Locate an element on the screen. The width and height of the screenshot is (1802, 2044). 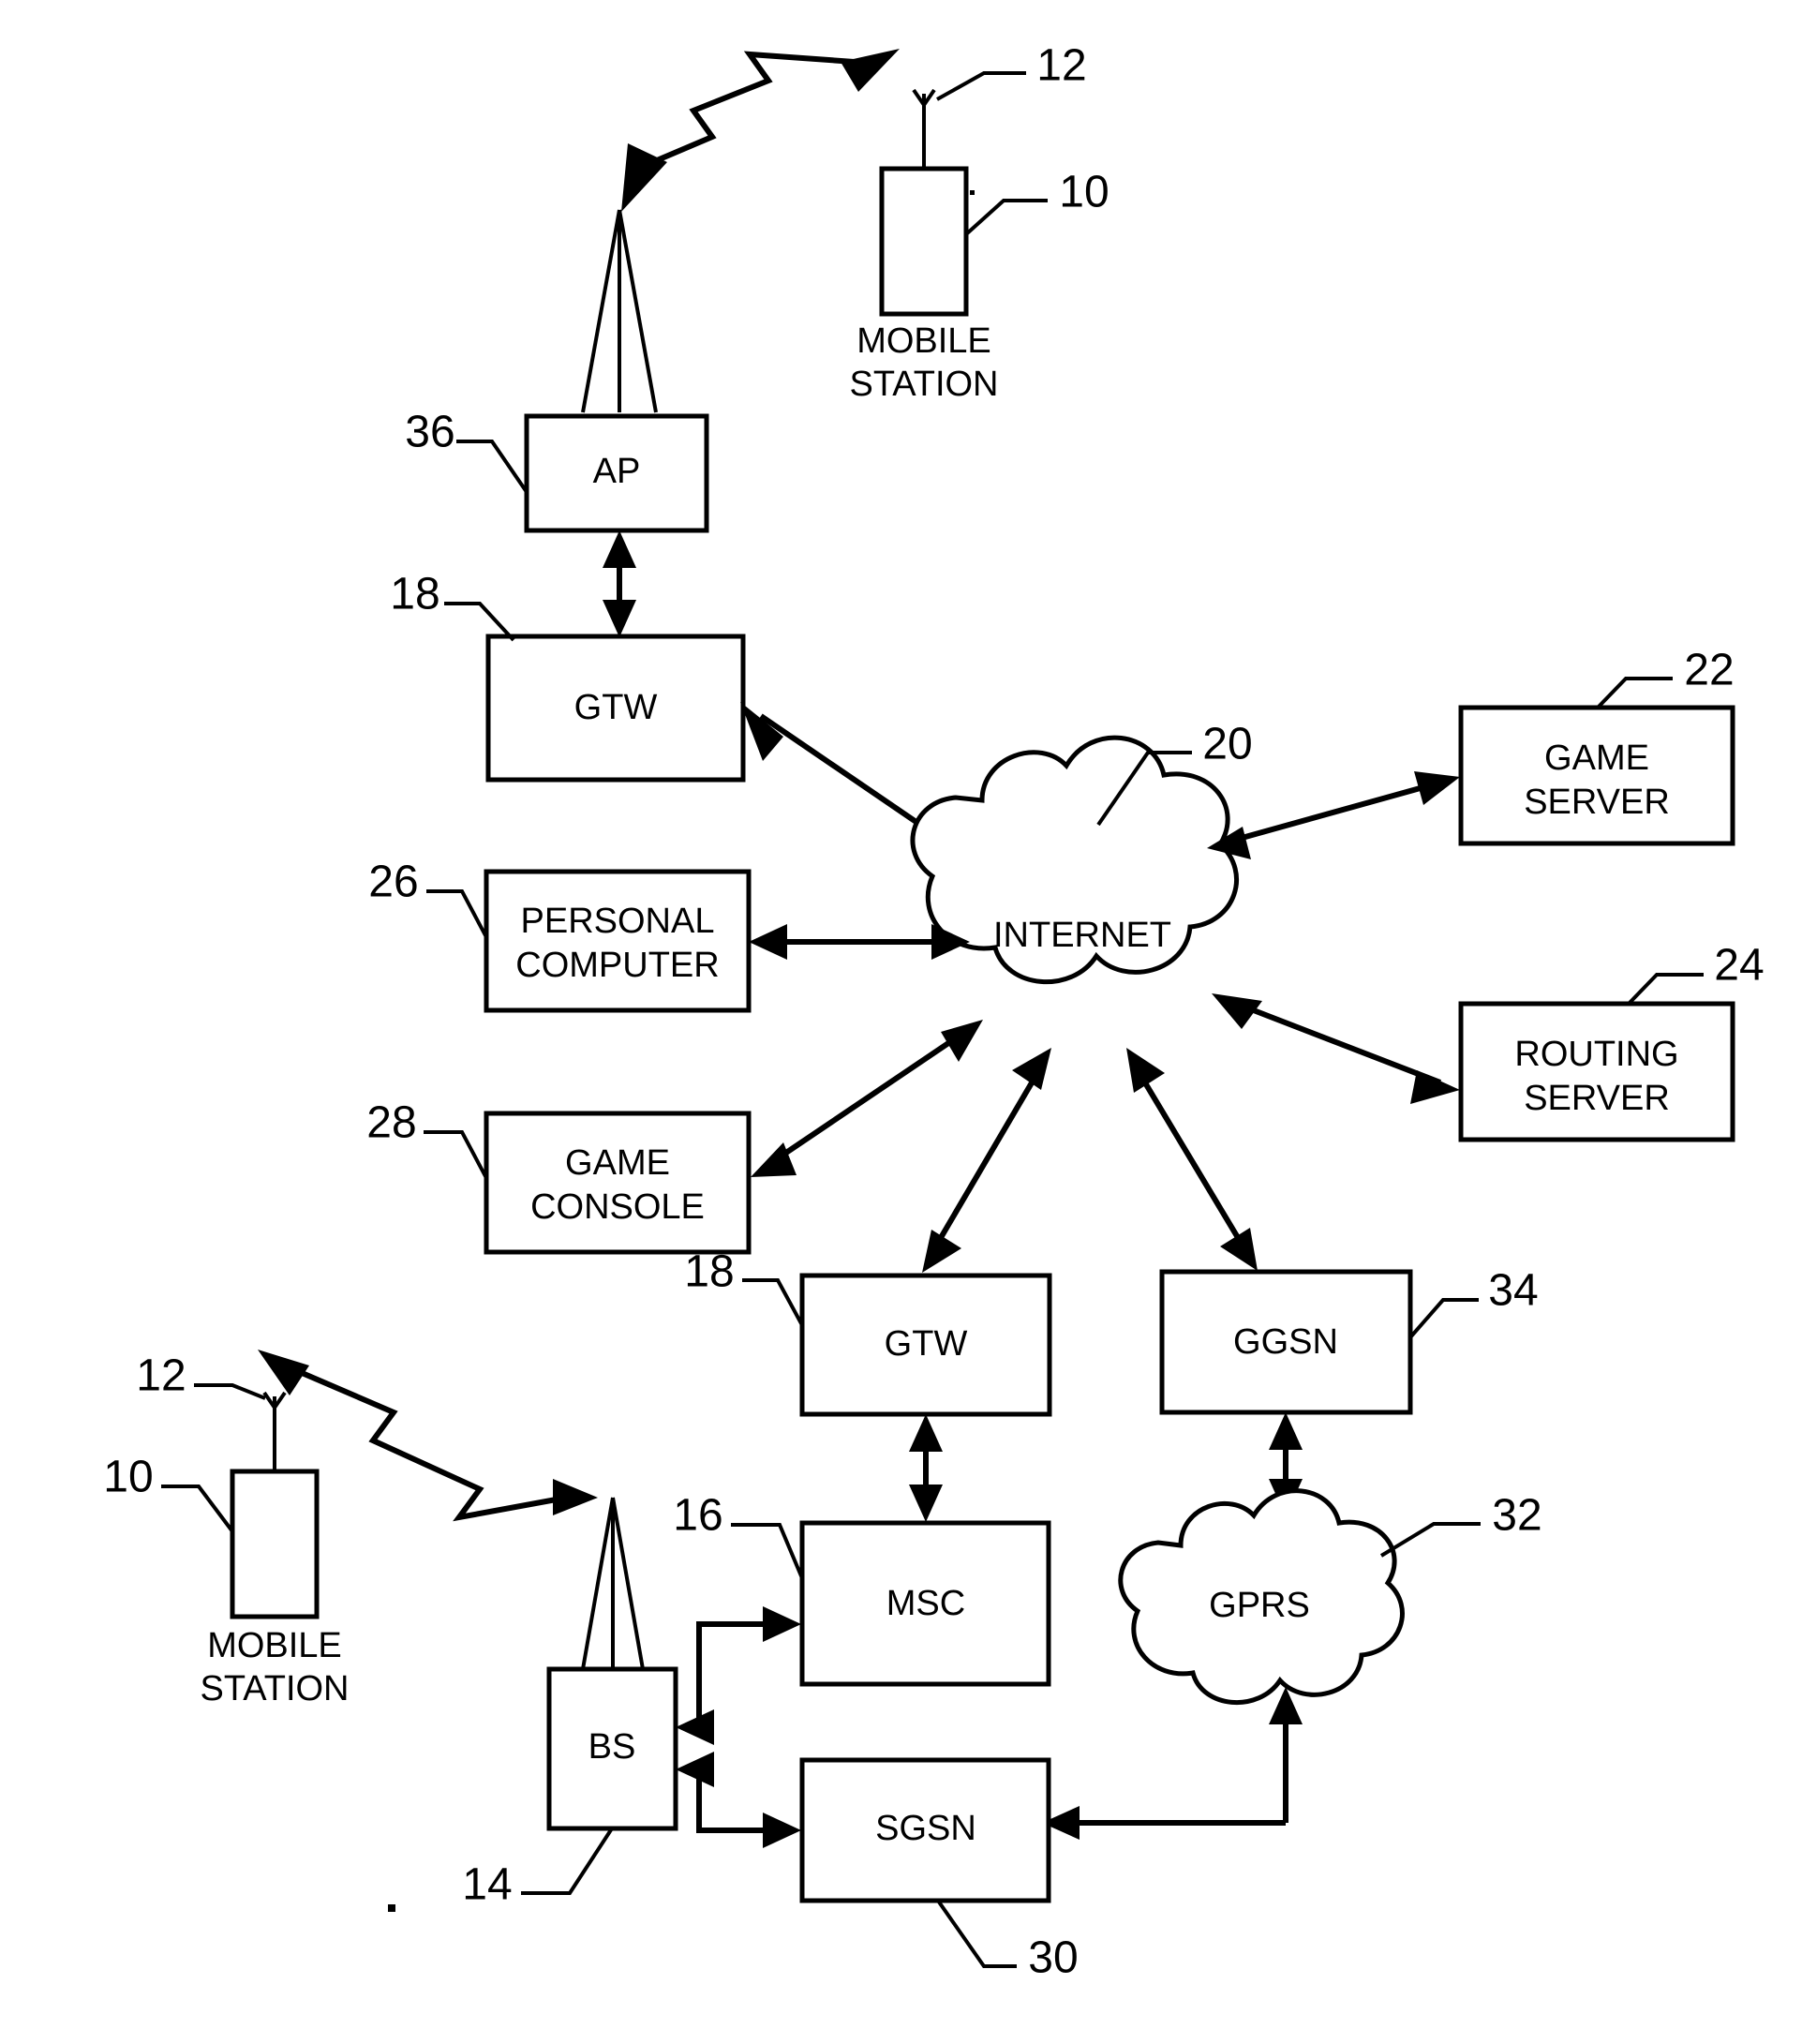
connector-ap-gtw-top is located at coordinates (619, 583).